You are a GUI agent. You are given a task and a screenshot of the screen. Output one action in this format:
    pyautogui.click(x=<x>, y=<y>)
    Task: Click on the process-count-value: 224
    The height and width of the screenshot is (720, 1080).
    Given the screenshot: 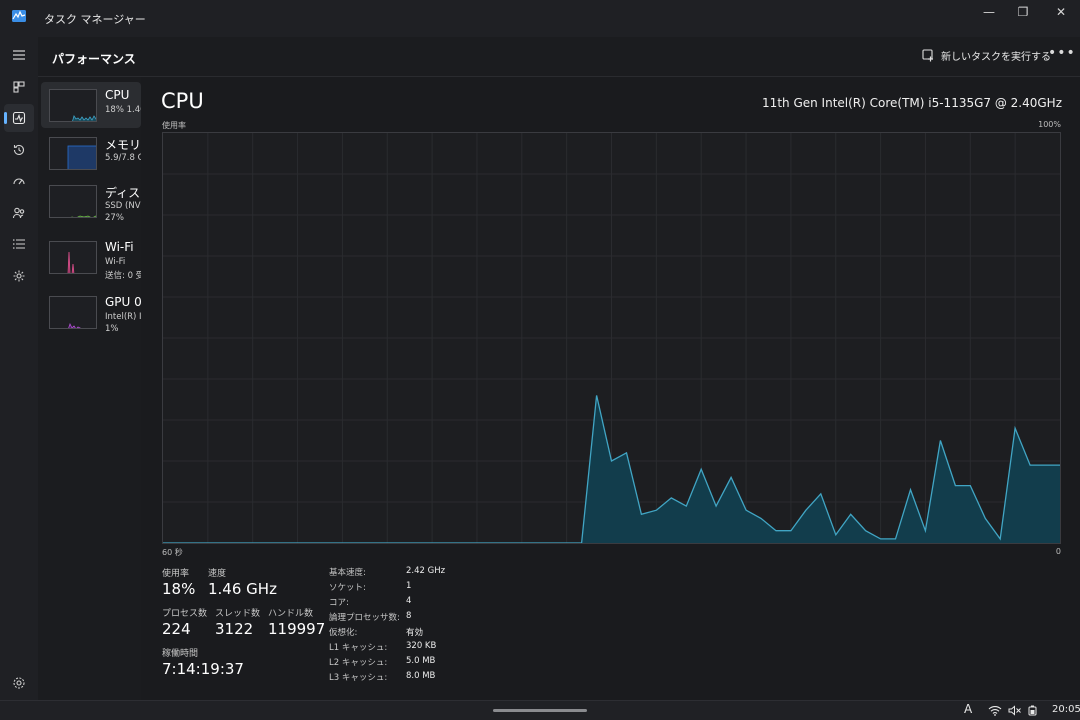 What is the action you would take?
    pyautogui.click(x=176, y=629)
    